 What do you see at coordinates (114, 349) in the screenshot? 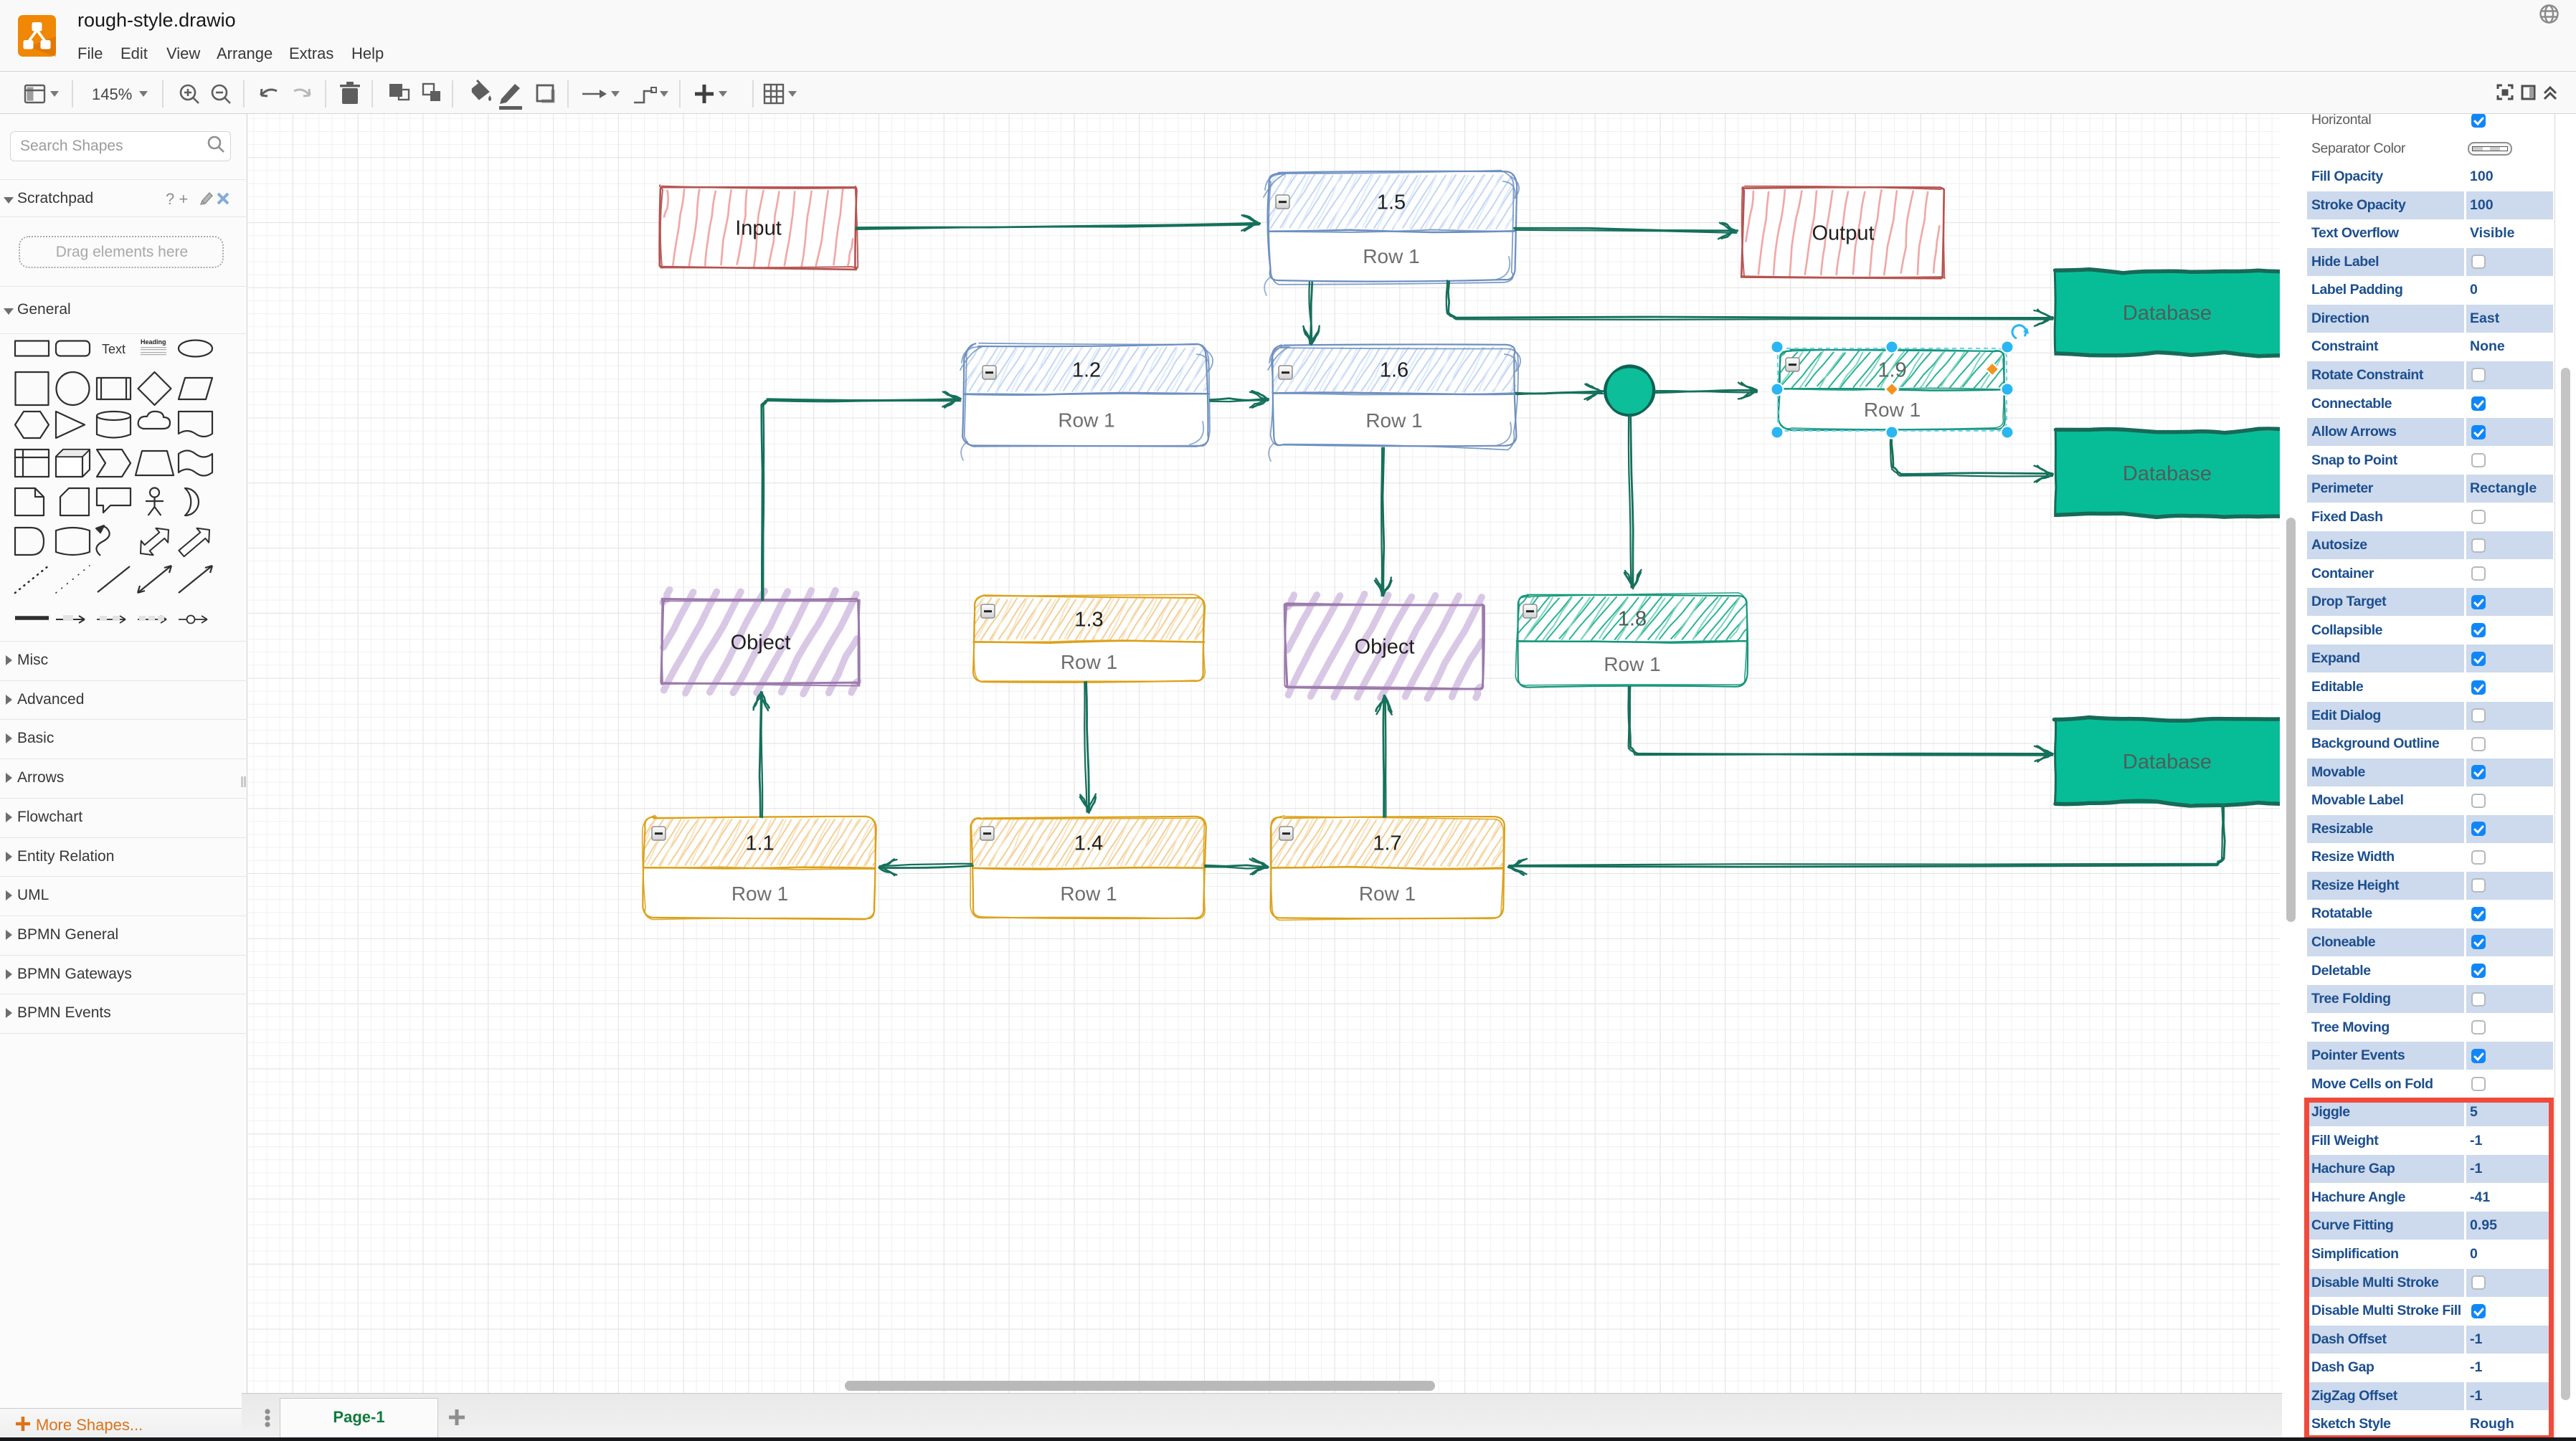
I see `svg-text: Text` at bounding box center [114, 349].